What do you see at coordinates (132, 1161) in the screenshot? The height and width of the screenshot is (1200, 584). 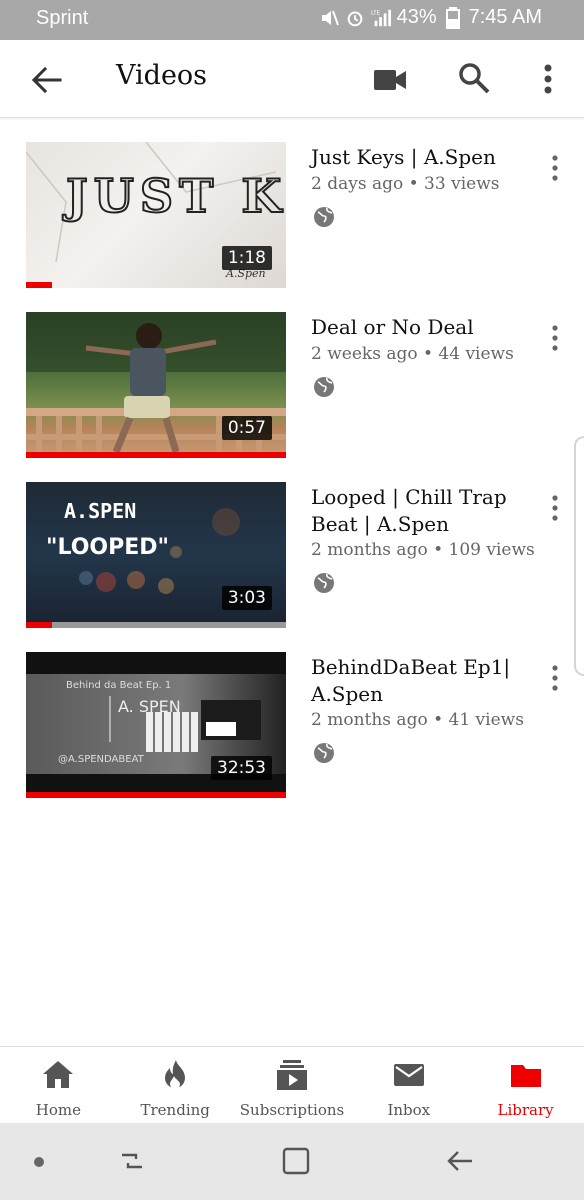 I see `recent-apps-icon` at bounding box center [132, 1161].